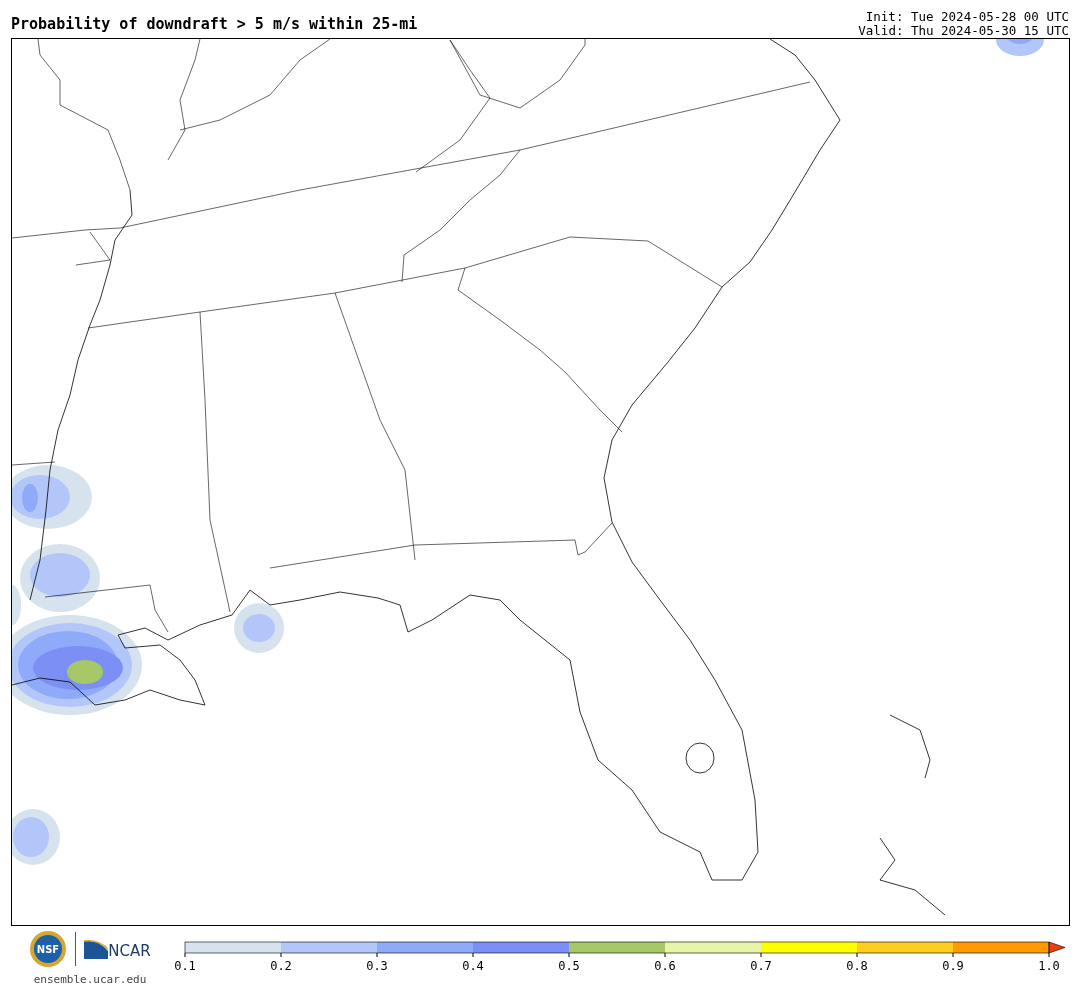  What do you see at coordinates (857, 966) in the screenshot?
I see `tick-label: 0.8` at bounding box center [857, 966].